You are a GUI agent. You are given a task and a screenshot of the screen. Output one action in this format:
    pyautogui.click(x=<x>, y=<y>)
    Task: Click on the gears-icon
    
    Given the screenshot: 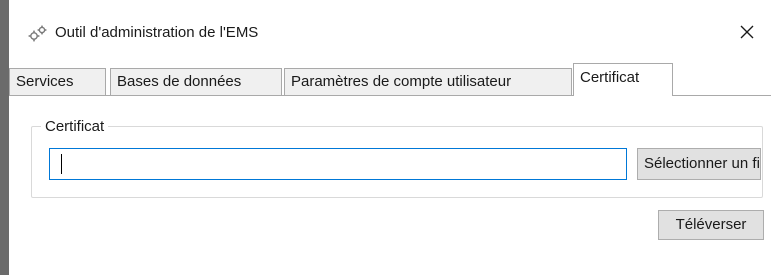 What is the action you would take?
    pyautogui.click(x=38, y=34)
    